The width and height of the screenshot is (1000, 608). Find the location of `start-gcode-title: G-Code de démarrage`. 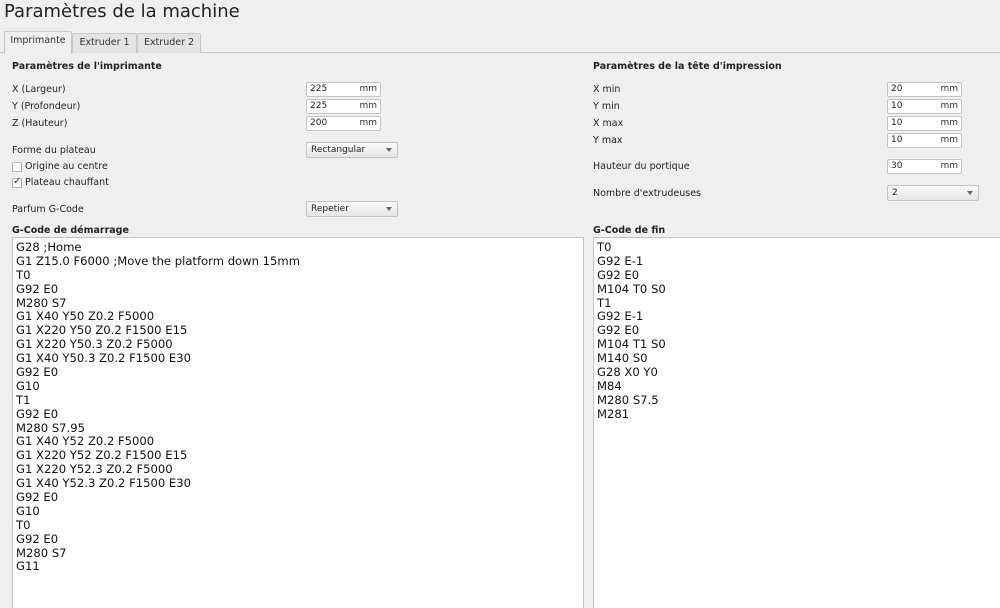

start-gcode-title: G-Code de démarrage is located at coordinates (70, 230).